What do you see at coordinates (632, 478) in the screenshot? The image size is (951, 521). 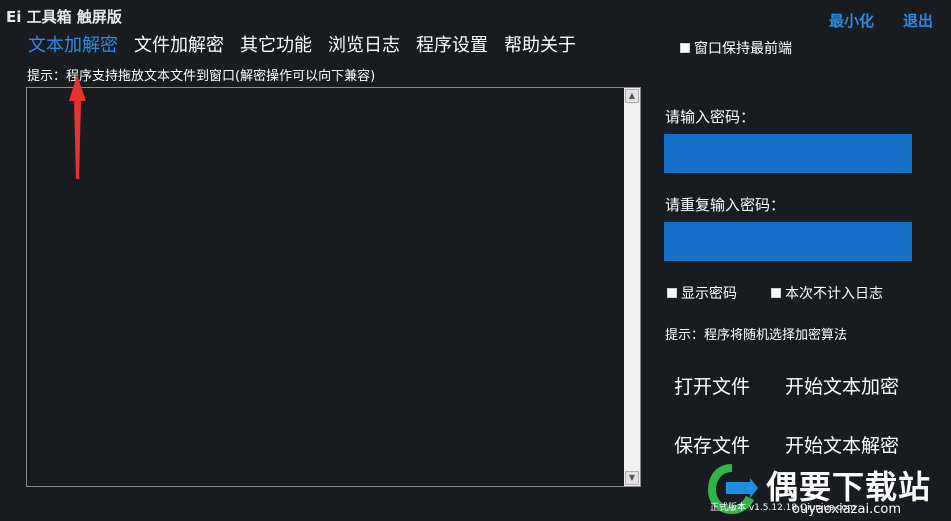 I see `scroll-down-arrow-icon: ▼` at bounding box center [632, 478].